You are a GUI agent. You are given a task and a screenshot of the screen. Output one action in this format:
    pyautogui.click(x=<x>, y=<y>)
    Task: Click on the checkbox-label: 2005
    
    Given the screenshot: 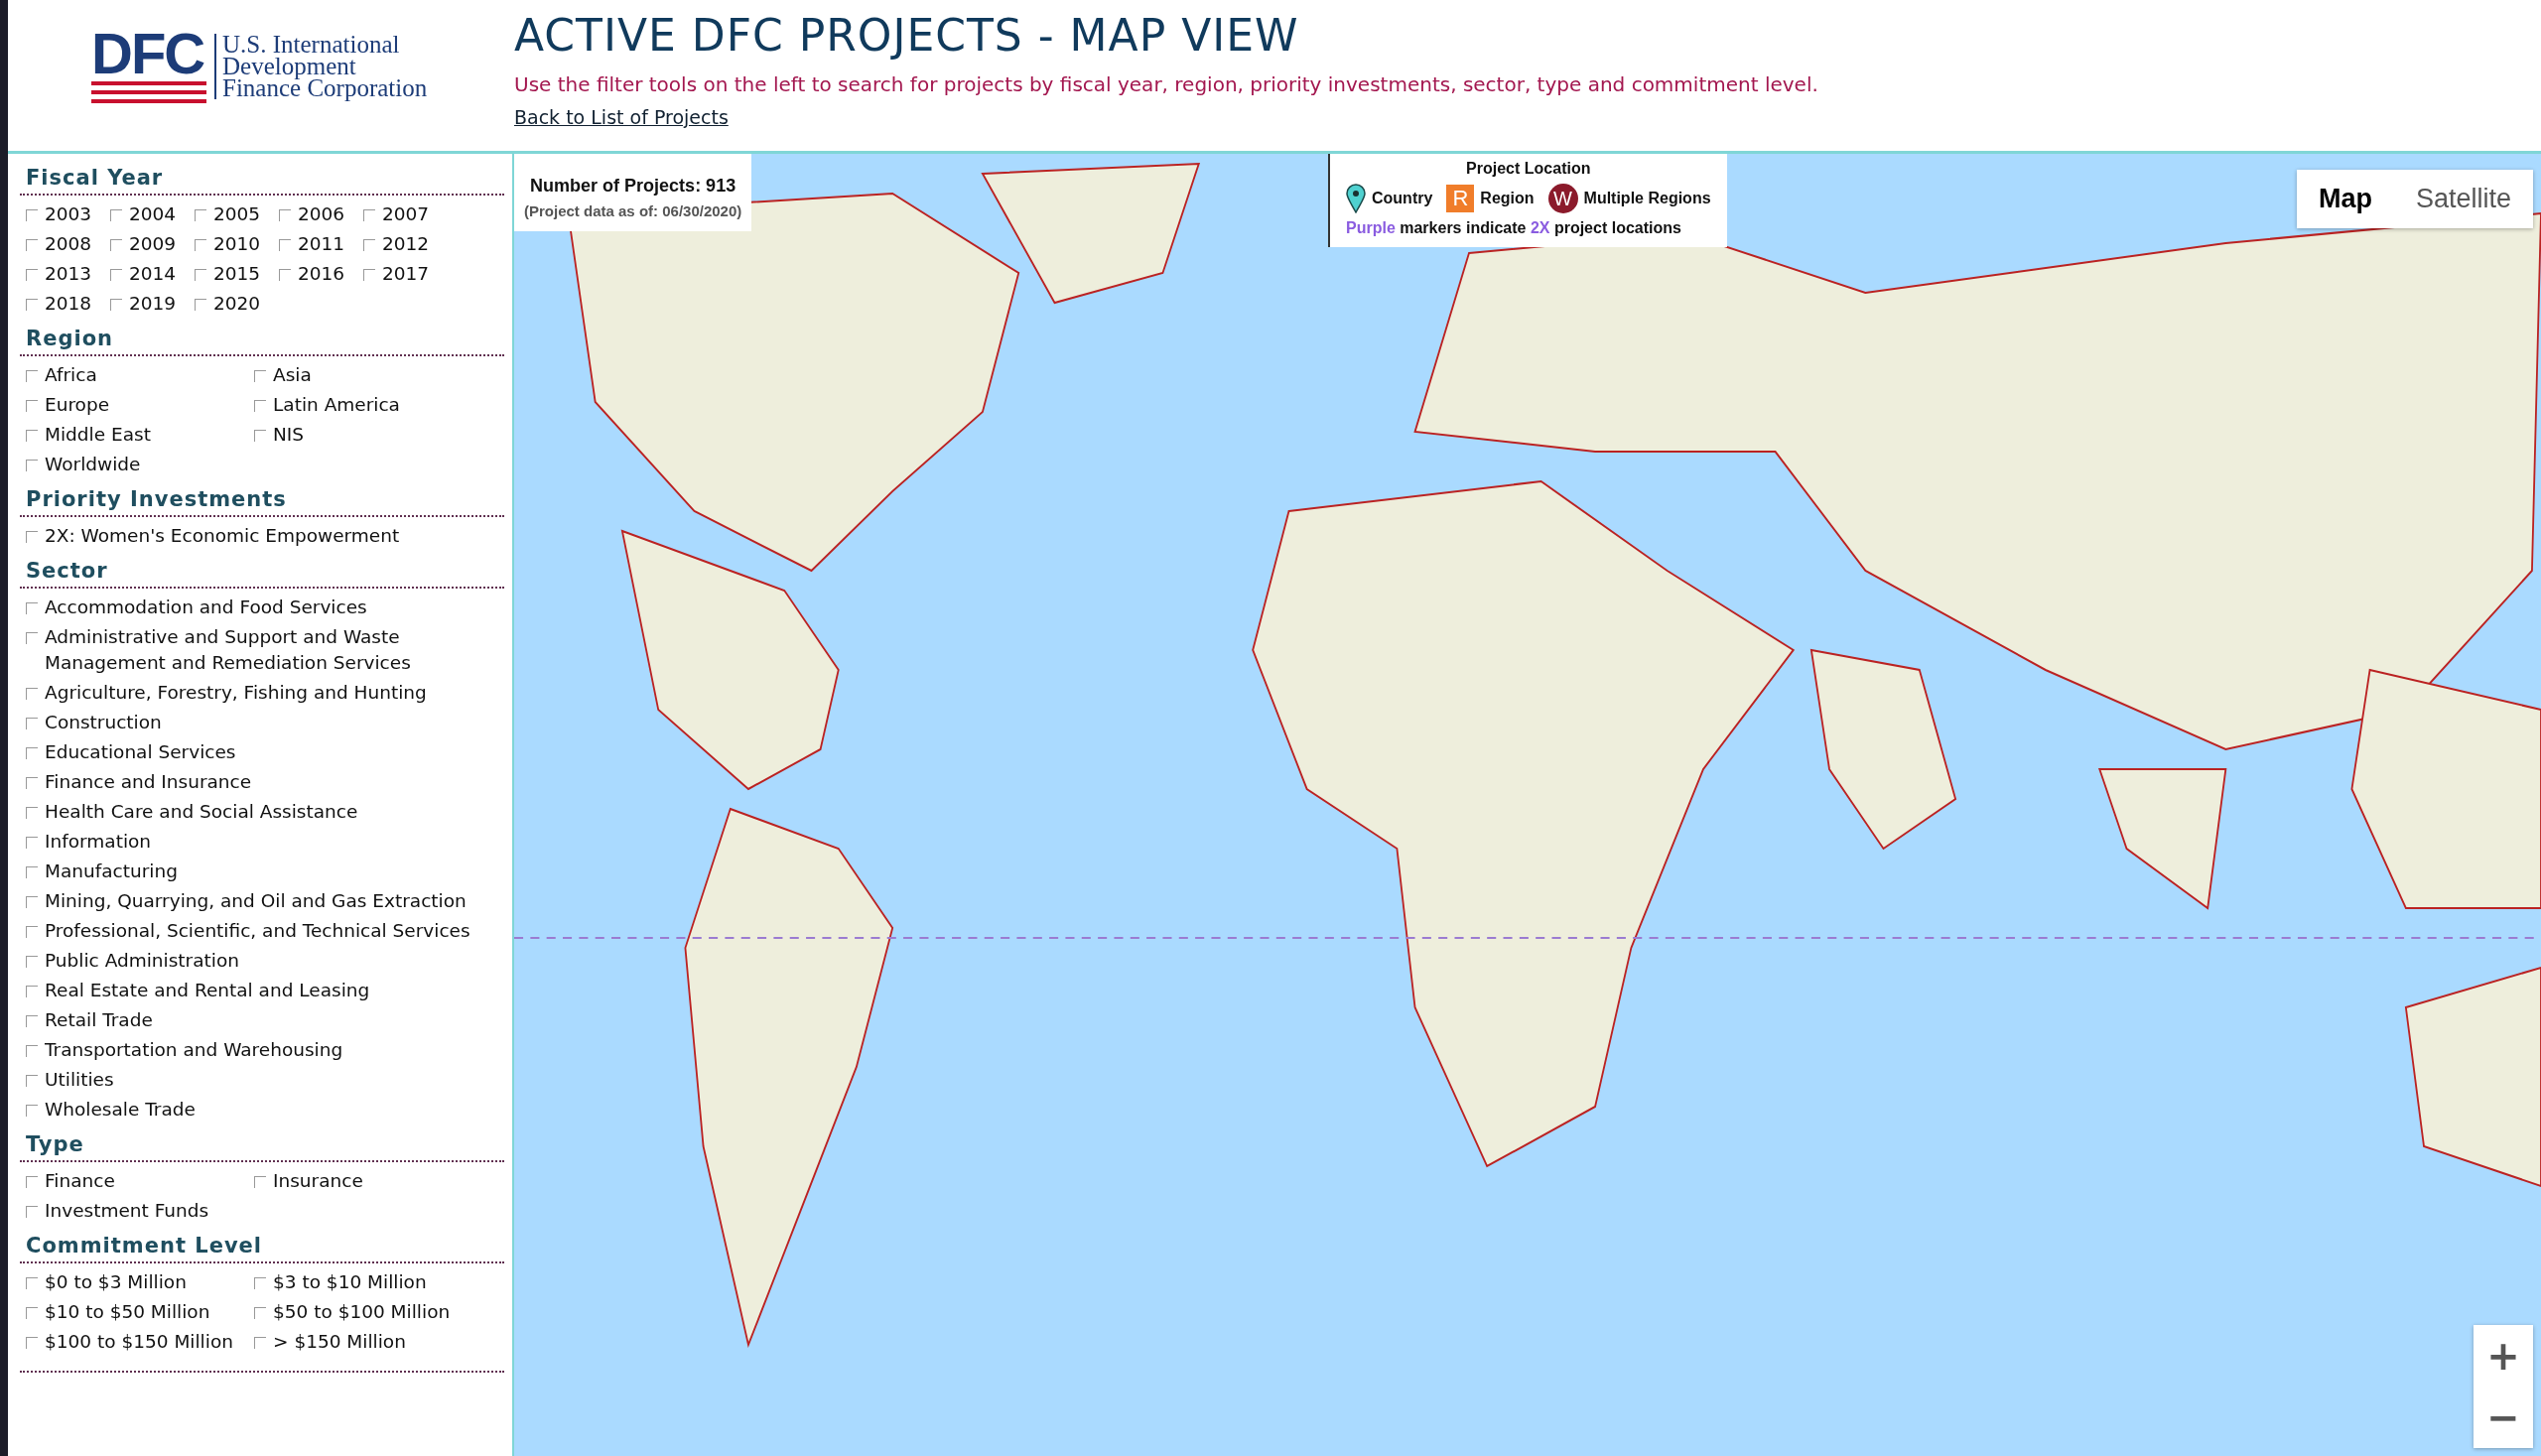 What is the action you would take?
    pyautogui.click(x=237, y=214)
    